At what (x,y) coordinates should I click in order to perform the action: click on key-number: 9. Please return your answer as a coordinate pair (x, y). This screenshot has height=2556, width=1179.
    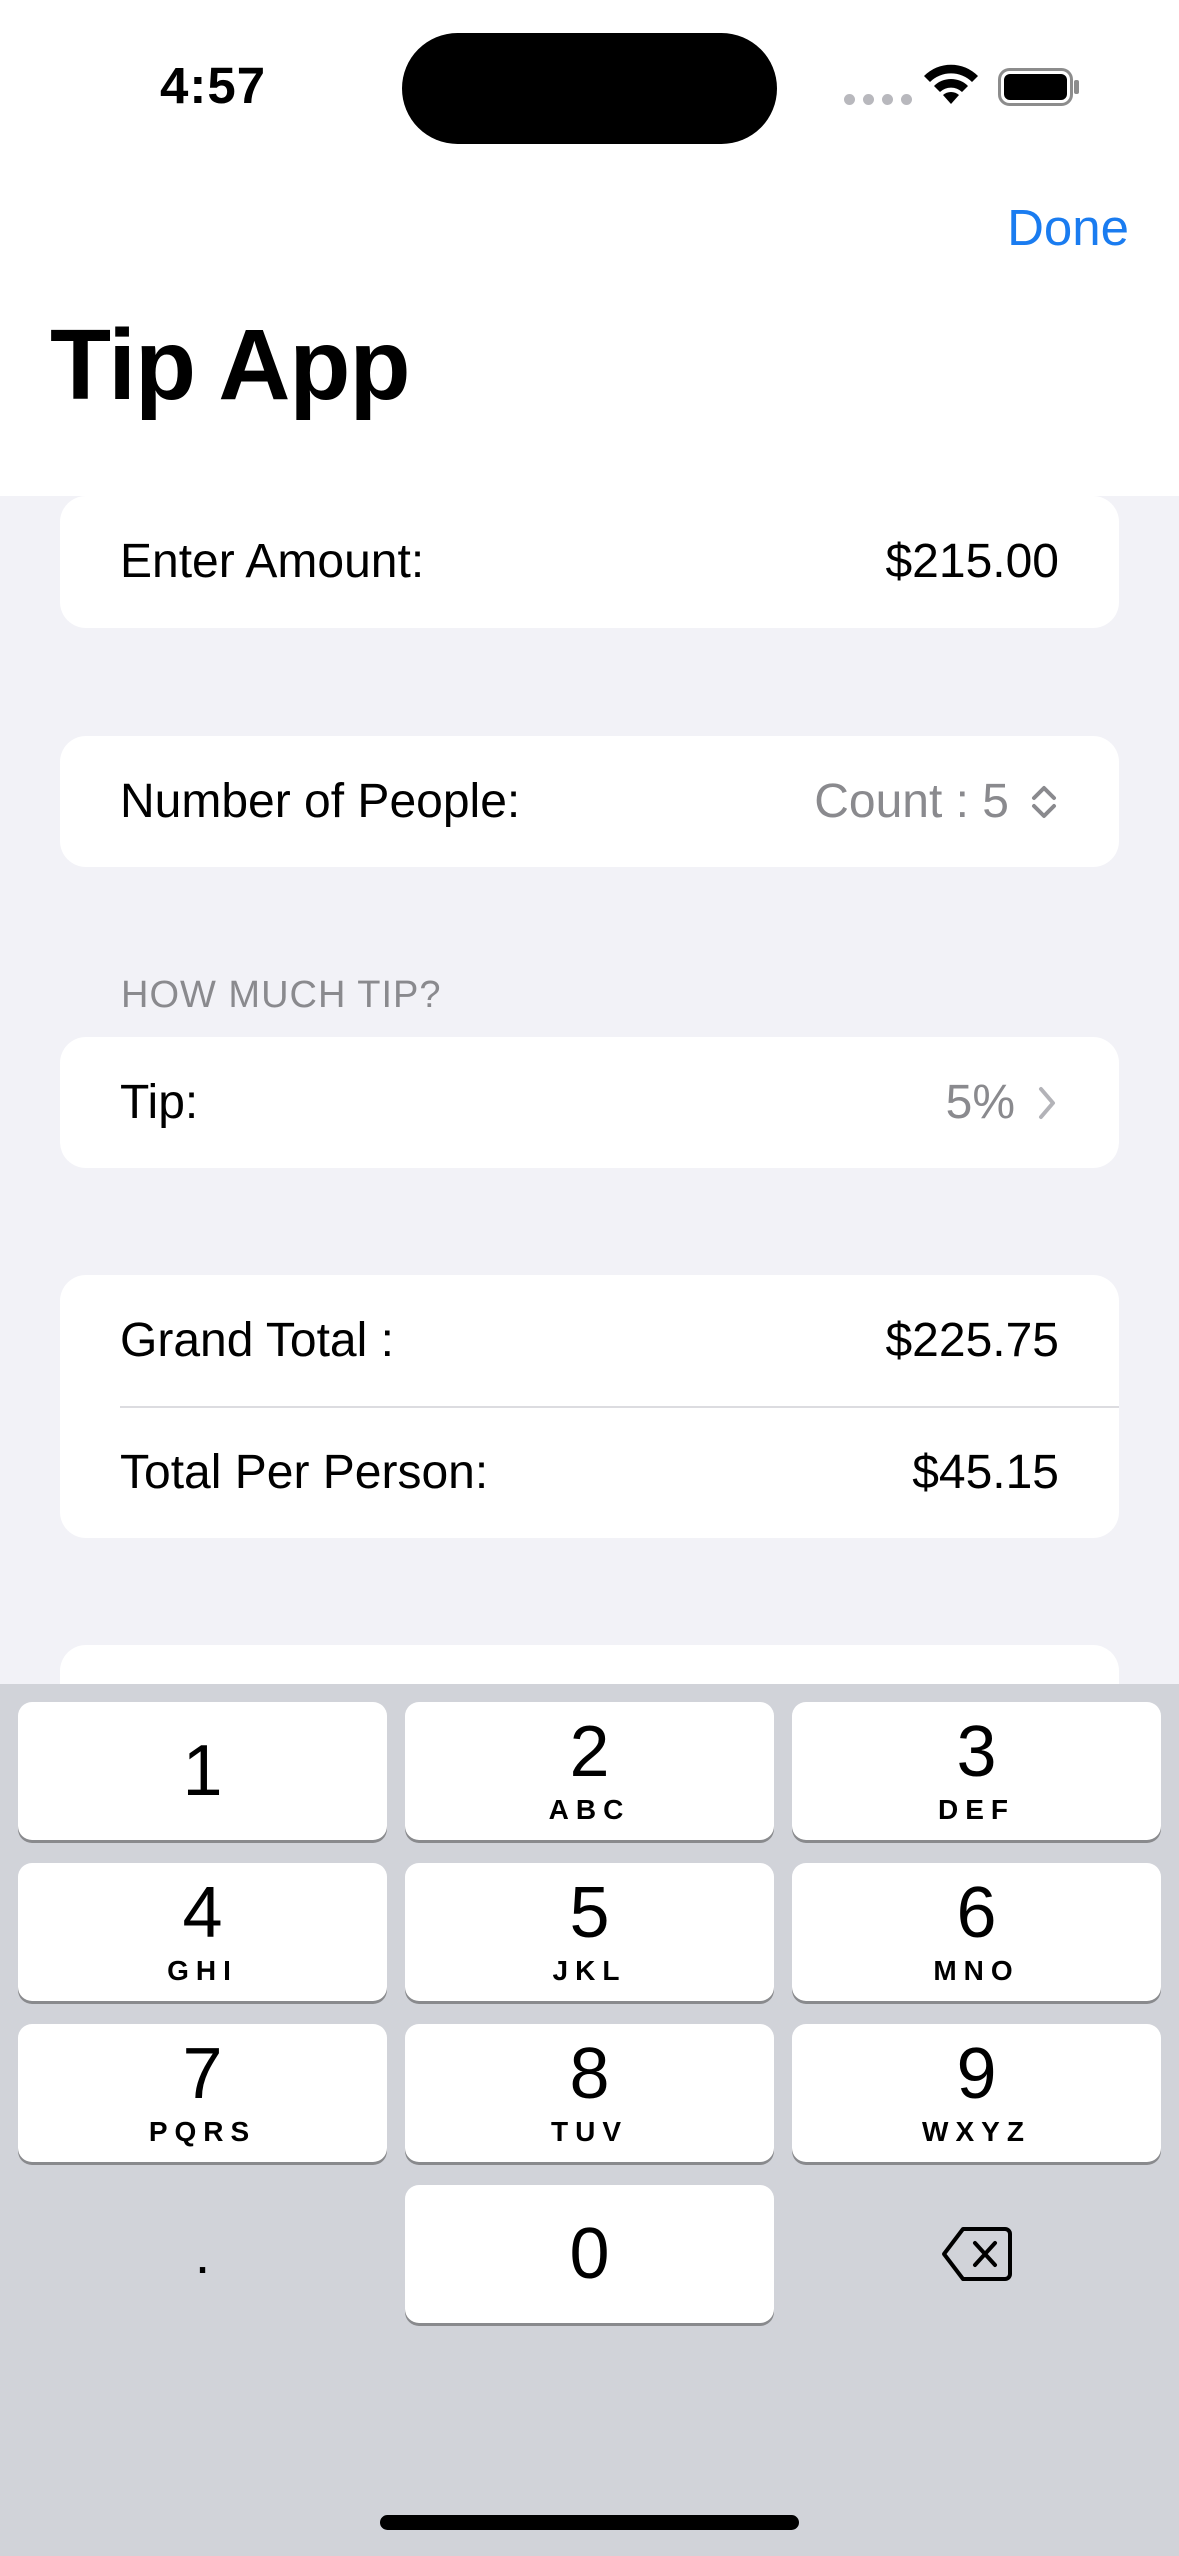
    Looking at the image, I should click on (976, 2074).